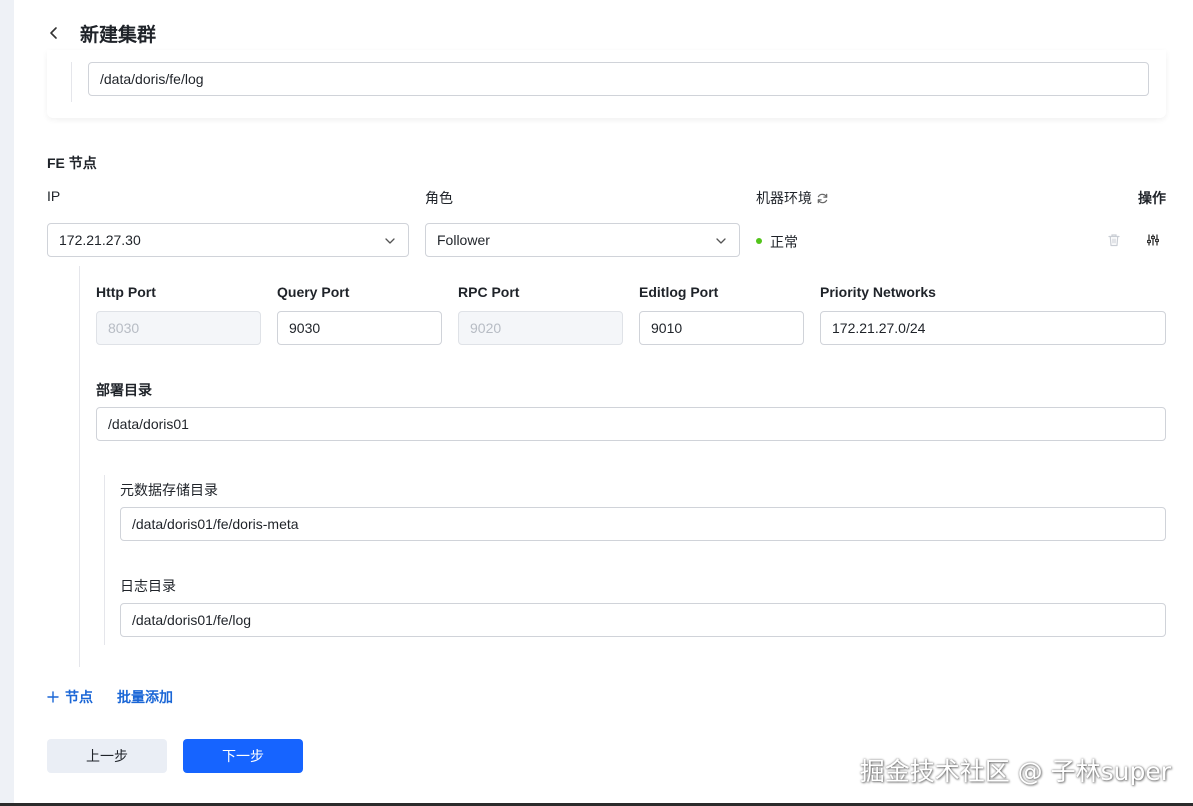 The image size is (1193, 806). I want to click on page-header: 新建集群, so click(98, 33).